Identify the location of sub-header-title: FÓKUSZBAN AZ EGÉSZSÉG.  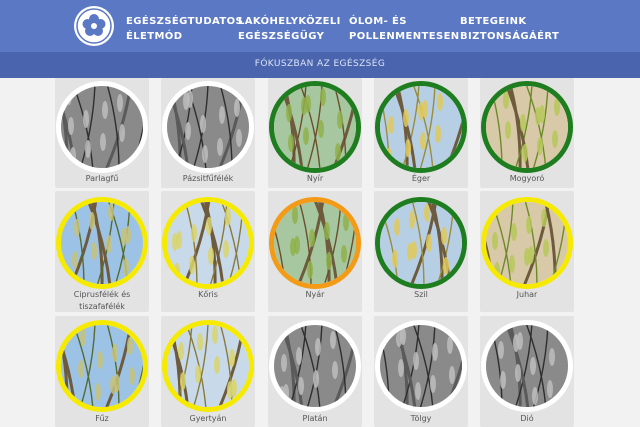
(320, 64).